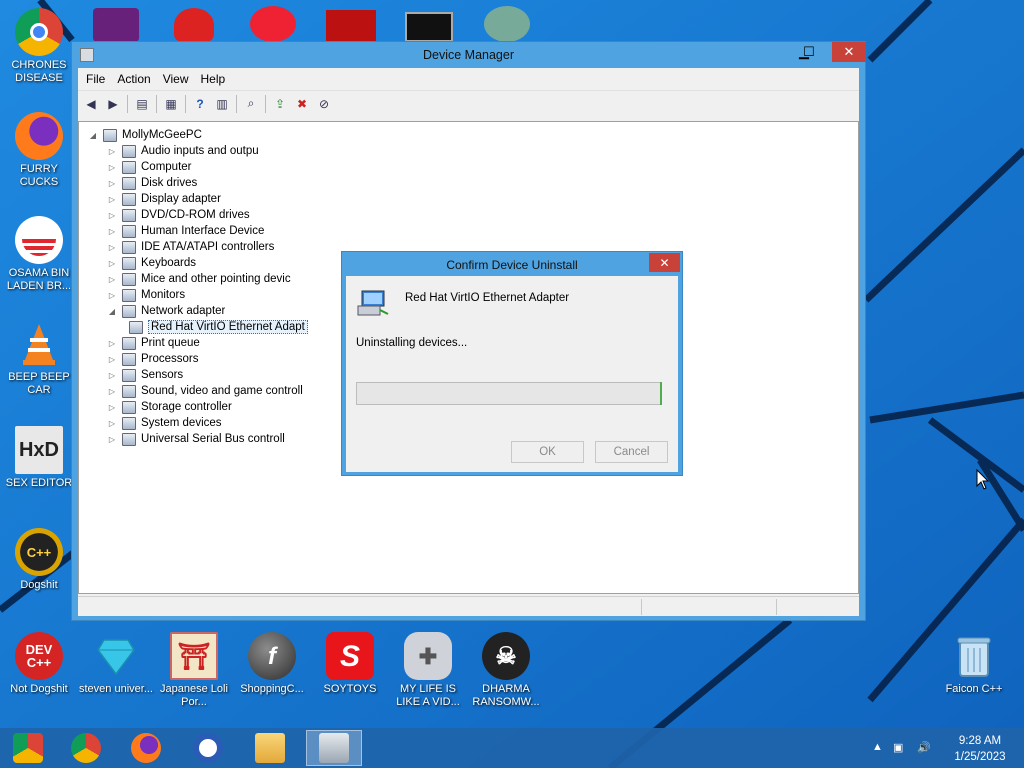 This screenshot has width=1024, height=768. I want to click on tree-item-category: ▷ Monitors, so click(145, 295).